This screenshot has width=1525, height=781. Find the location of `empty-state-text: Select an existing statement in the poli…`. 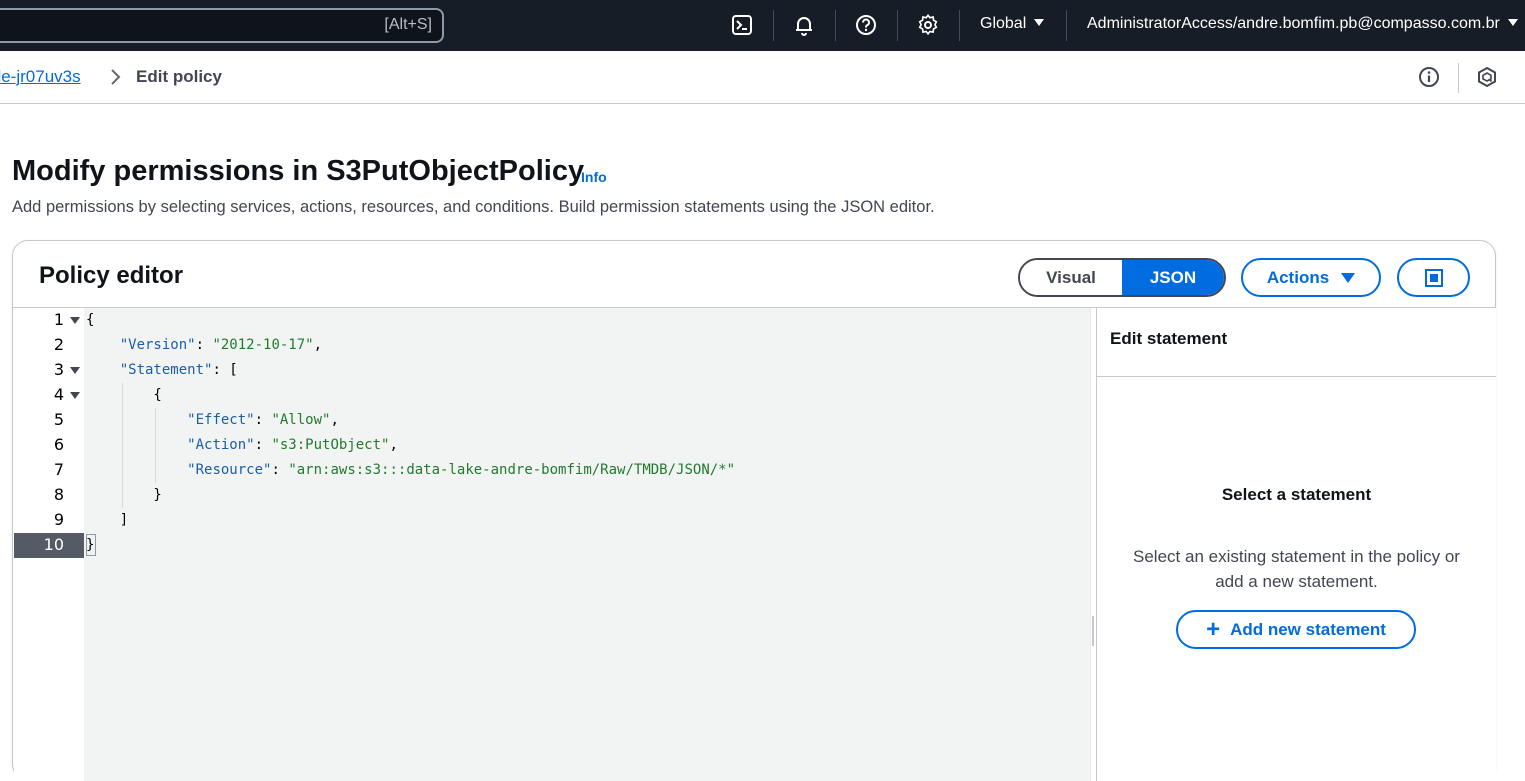

empty-state-text: Select an existing statement in the poli… is located at coordinates (1296, 569).